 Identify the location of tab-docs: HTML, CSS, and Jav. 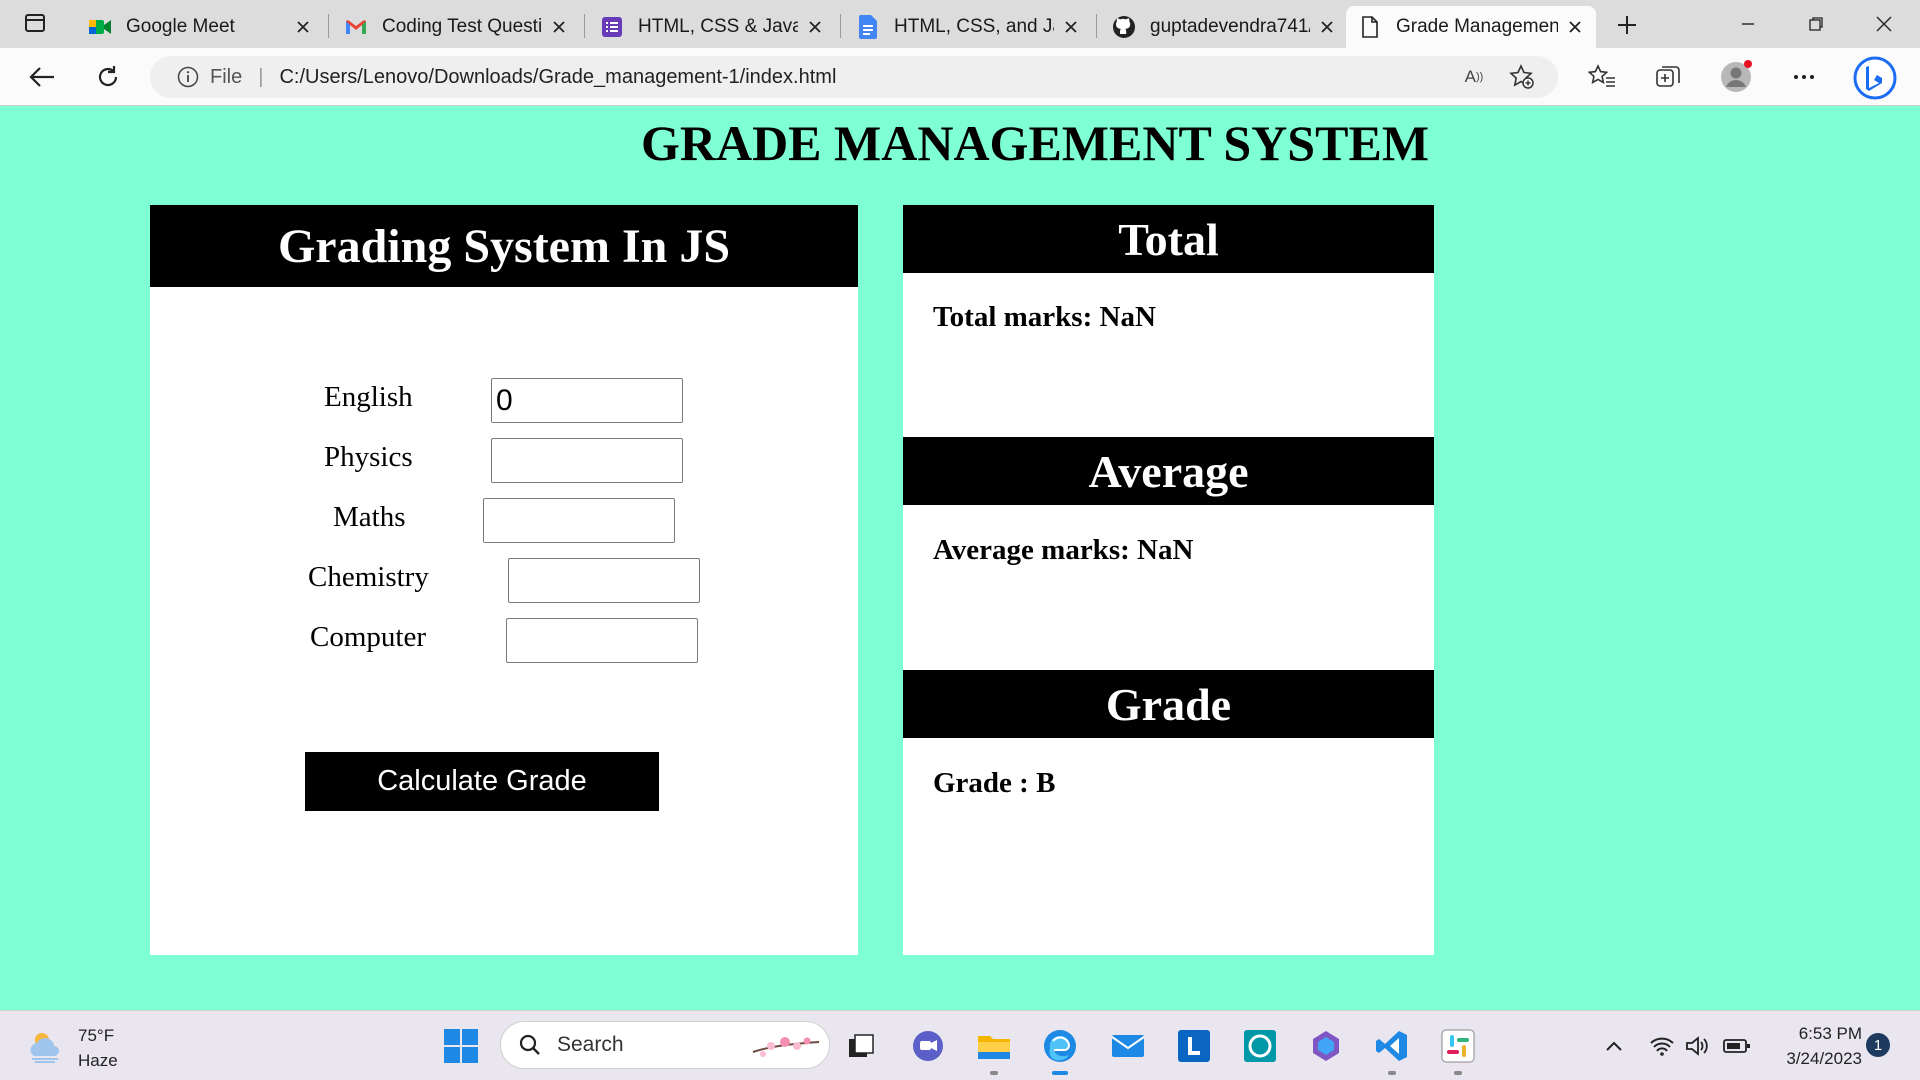
(968, 27).